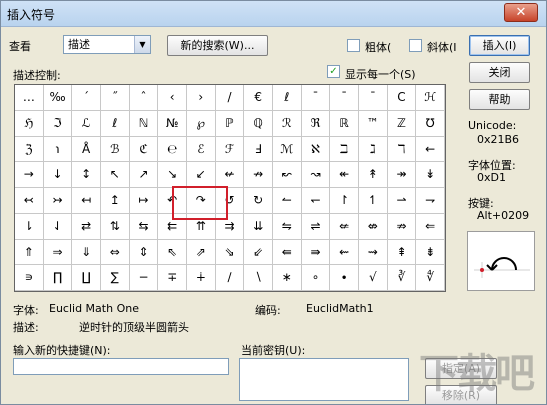 The width and height of the screenshot is (547, 405). Describe the element at coordinates (324, 379) in the screenshot. I see `current-key-list` at that location.